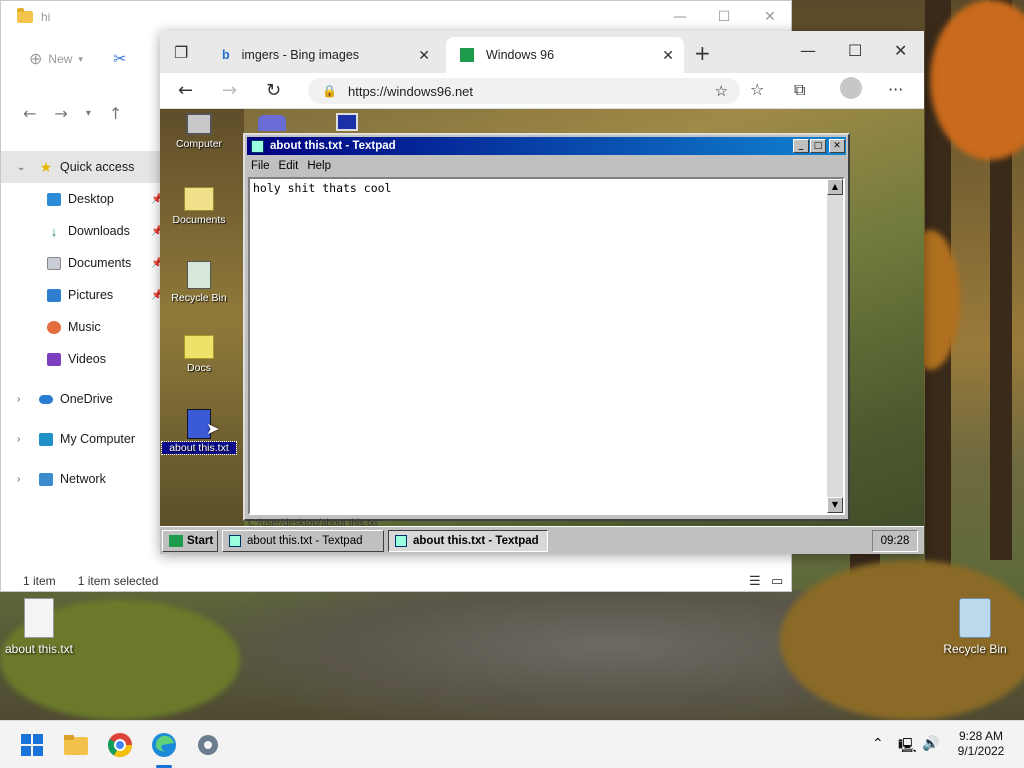  What do you see at coordinates (565, 55) in the screenshot?
I see `tab-windows-96: Windows 96 ✕` at bounding box center [565, 55].